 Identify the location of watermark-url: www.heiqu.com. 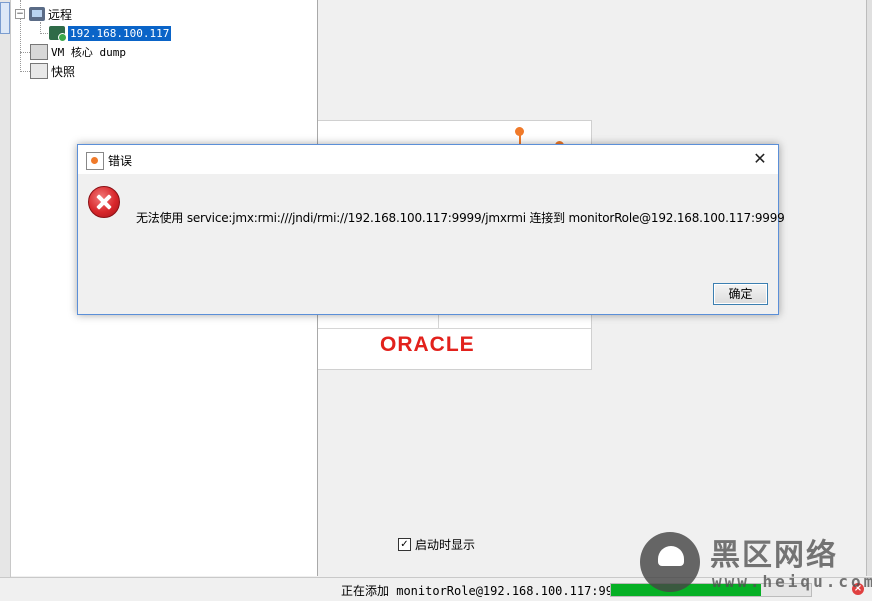
(792, 581).